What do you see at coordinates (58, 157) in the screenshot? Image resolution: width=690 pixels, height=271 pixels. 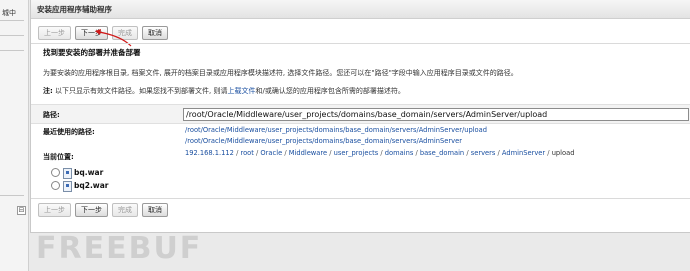 I see `current-location-label: 当前位置:` at bounding box center [58, 157].